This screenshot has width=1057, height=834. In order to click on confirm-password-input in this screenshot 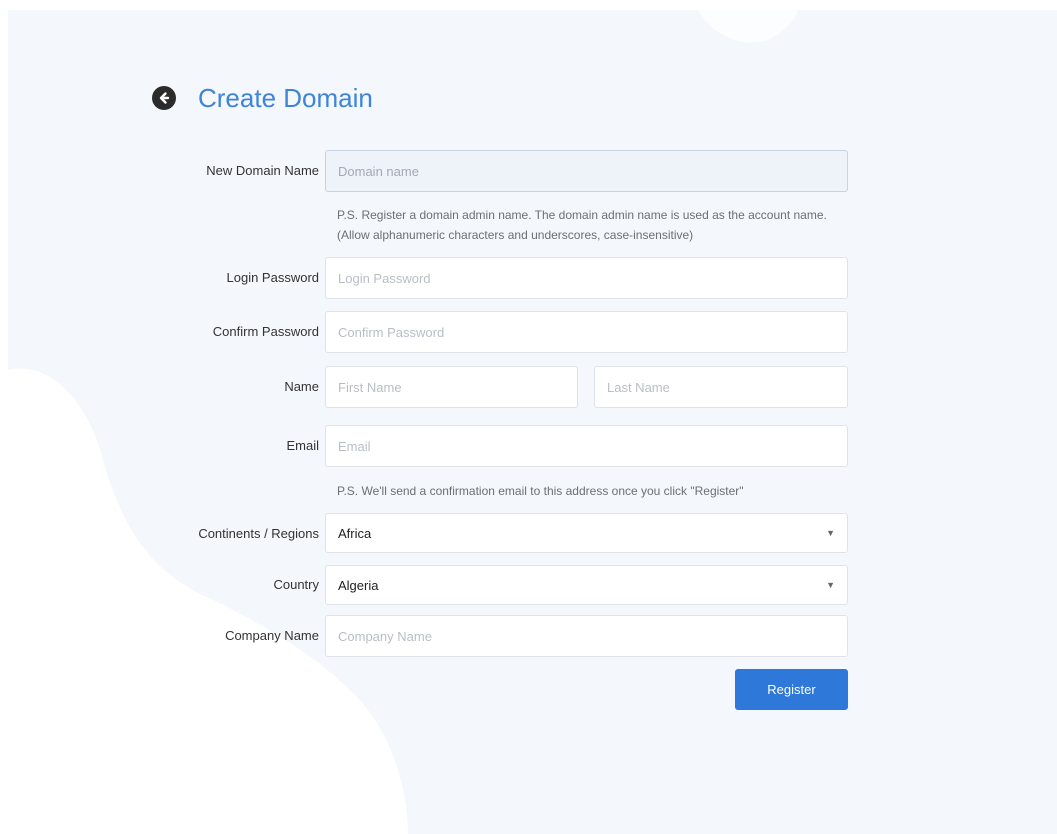, I will do `click(586, 332)`.